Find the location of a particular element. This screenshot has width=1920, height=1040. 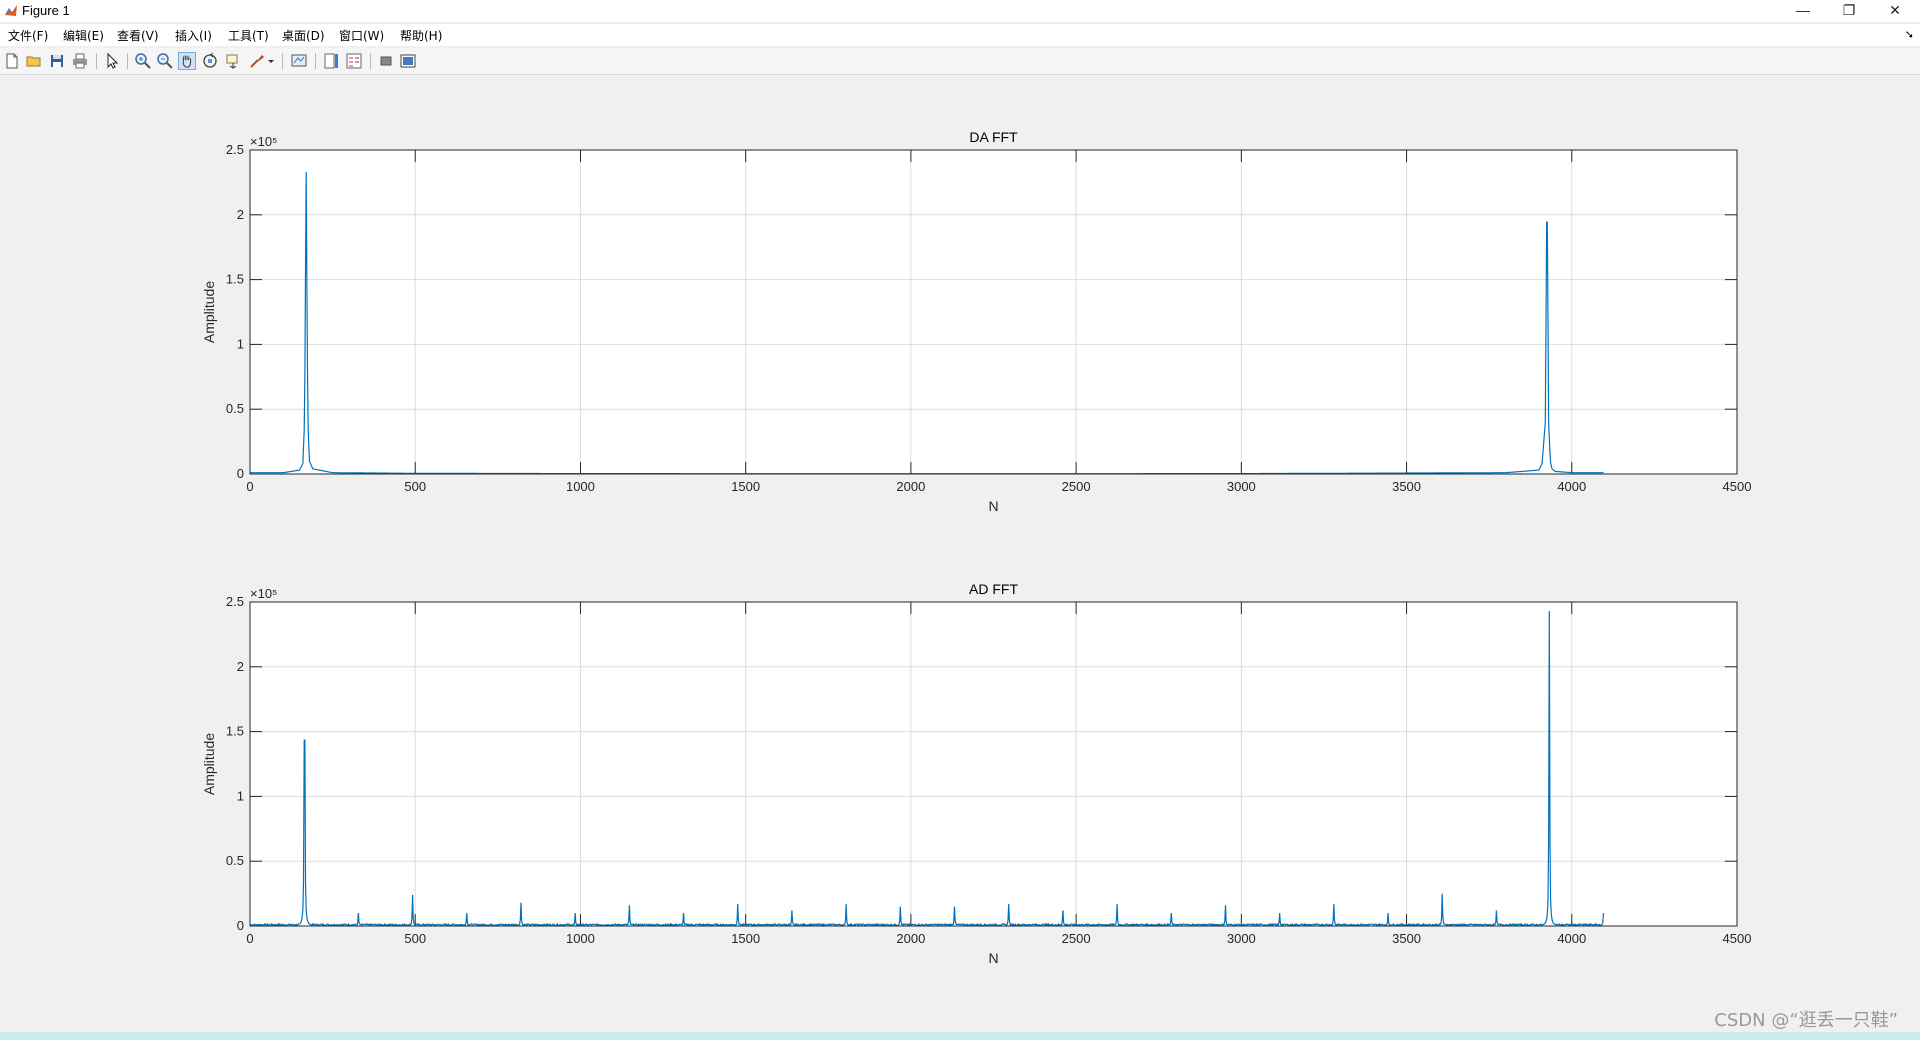

figure-toolbar is located at coordinates (960, 61).